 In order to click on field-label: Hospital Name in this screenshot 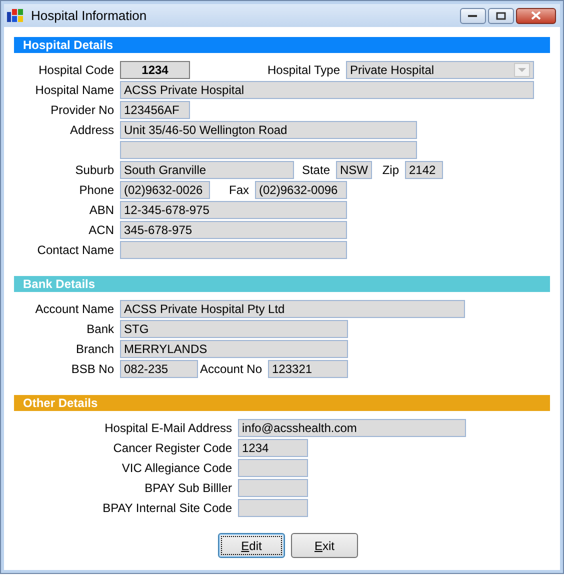, I will do `click(75, 90)`.